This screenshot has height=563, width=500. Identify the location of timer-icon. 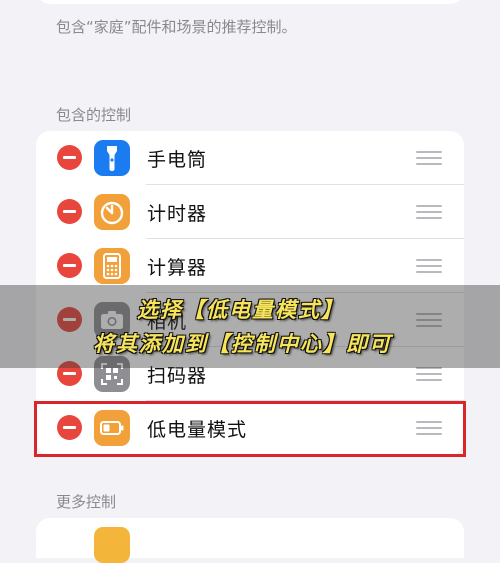
(112, 212).